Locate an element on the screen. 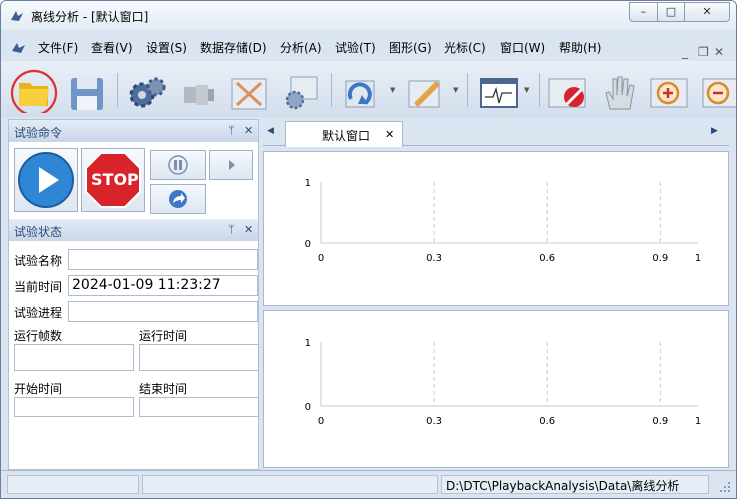 This screenshot has width=737, height=499. pause-button is located at coordinates (178, 165).